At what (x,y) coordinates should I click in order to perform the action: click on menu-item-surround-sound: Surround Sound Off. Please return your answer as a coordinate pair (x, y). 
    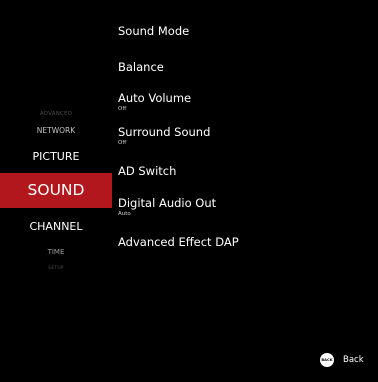
    Looking at the image, I should click on (243, 136).